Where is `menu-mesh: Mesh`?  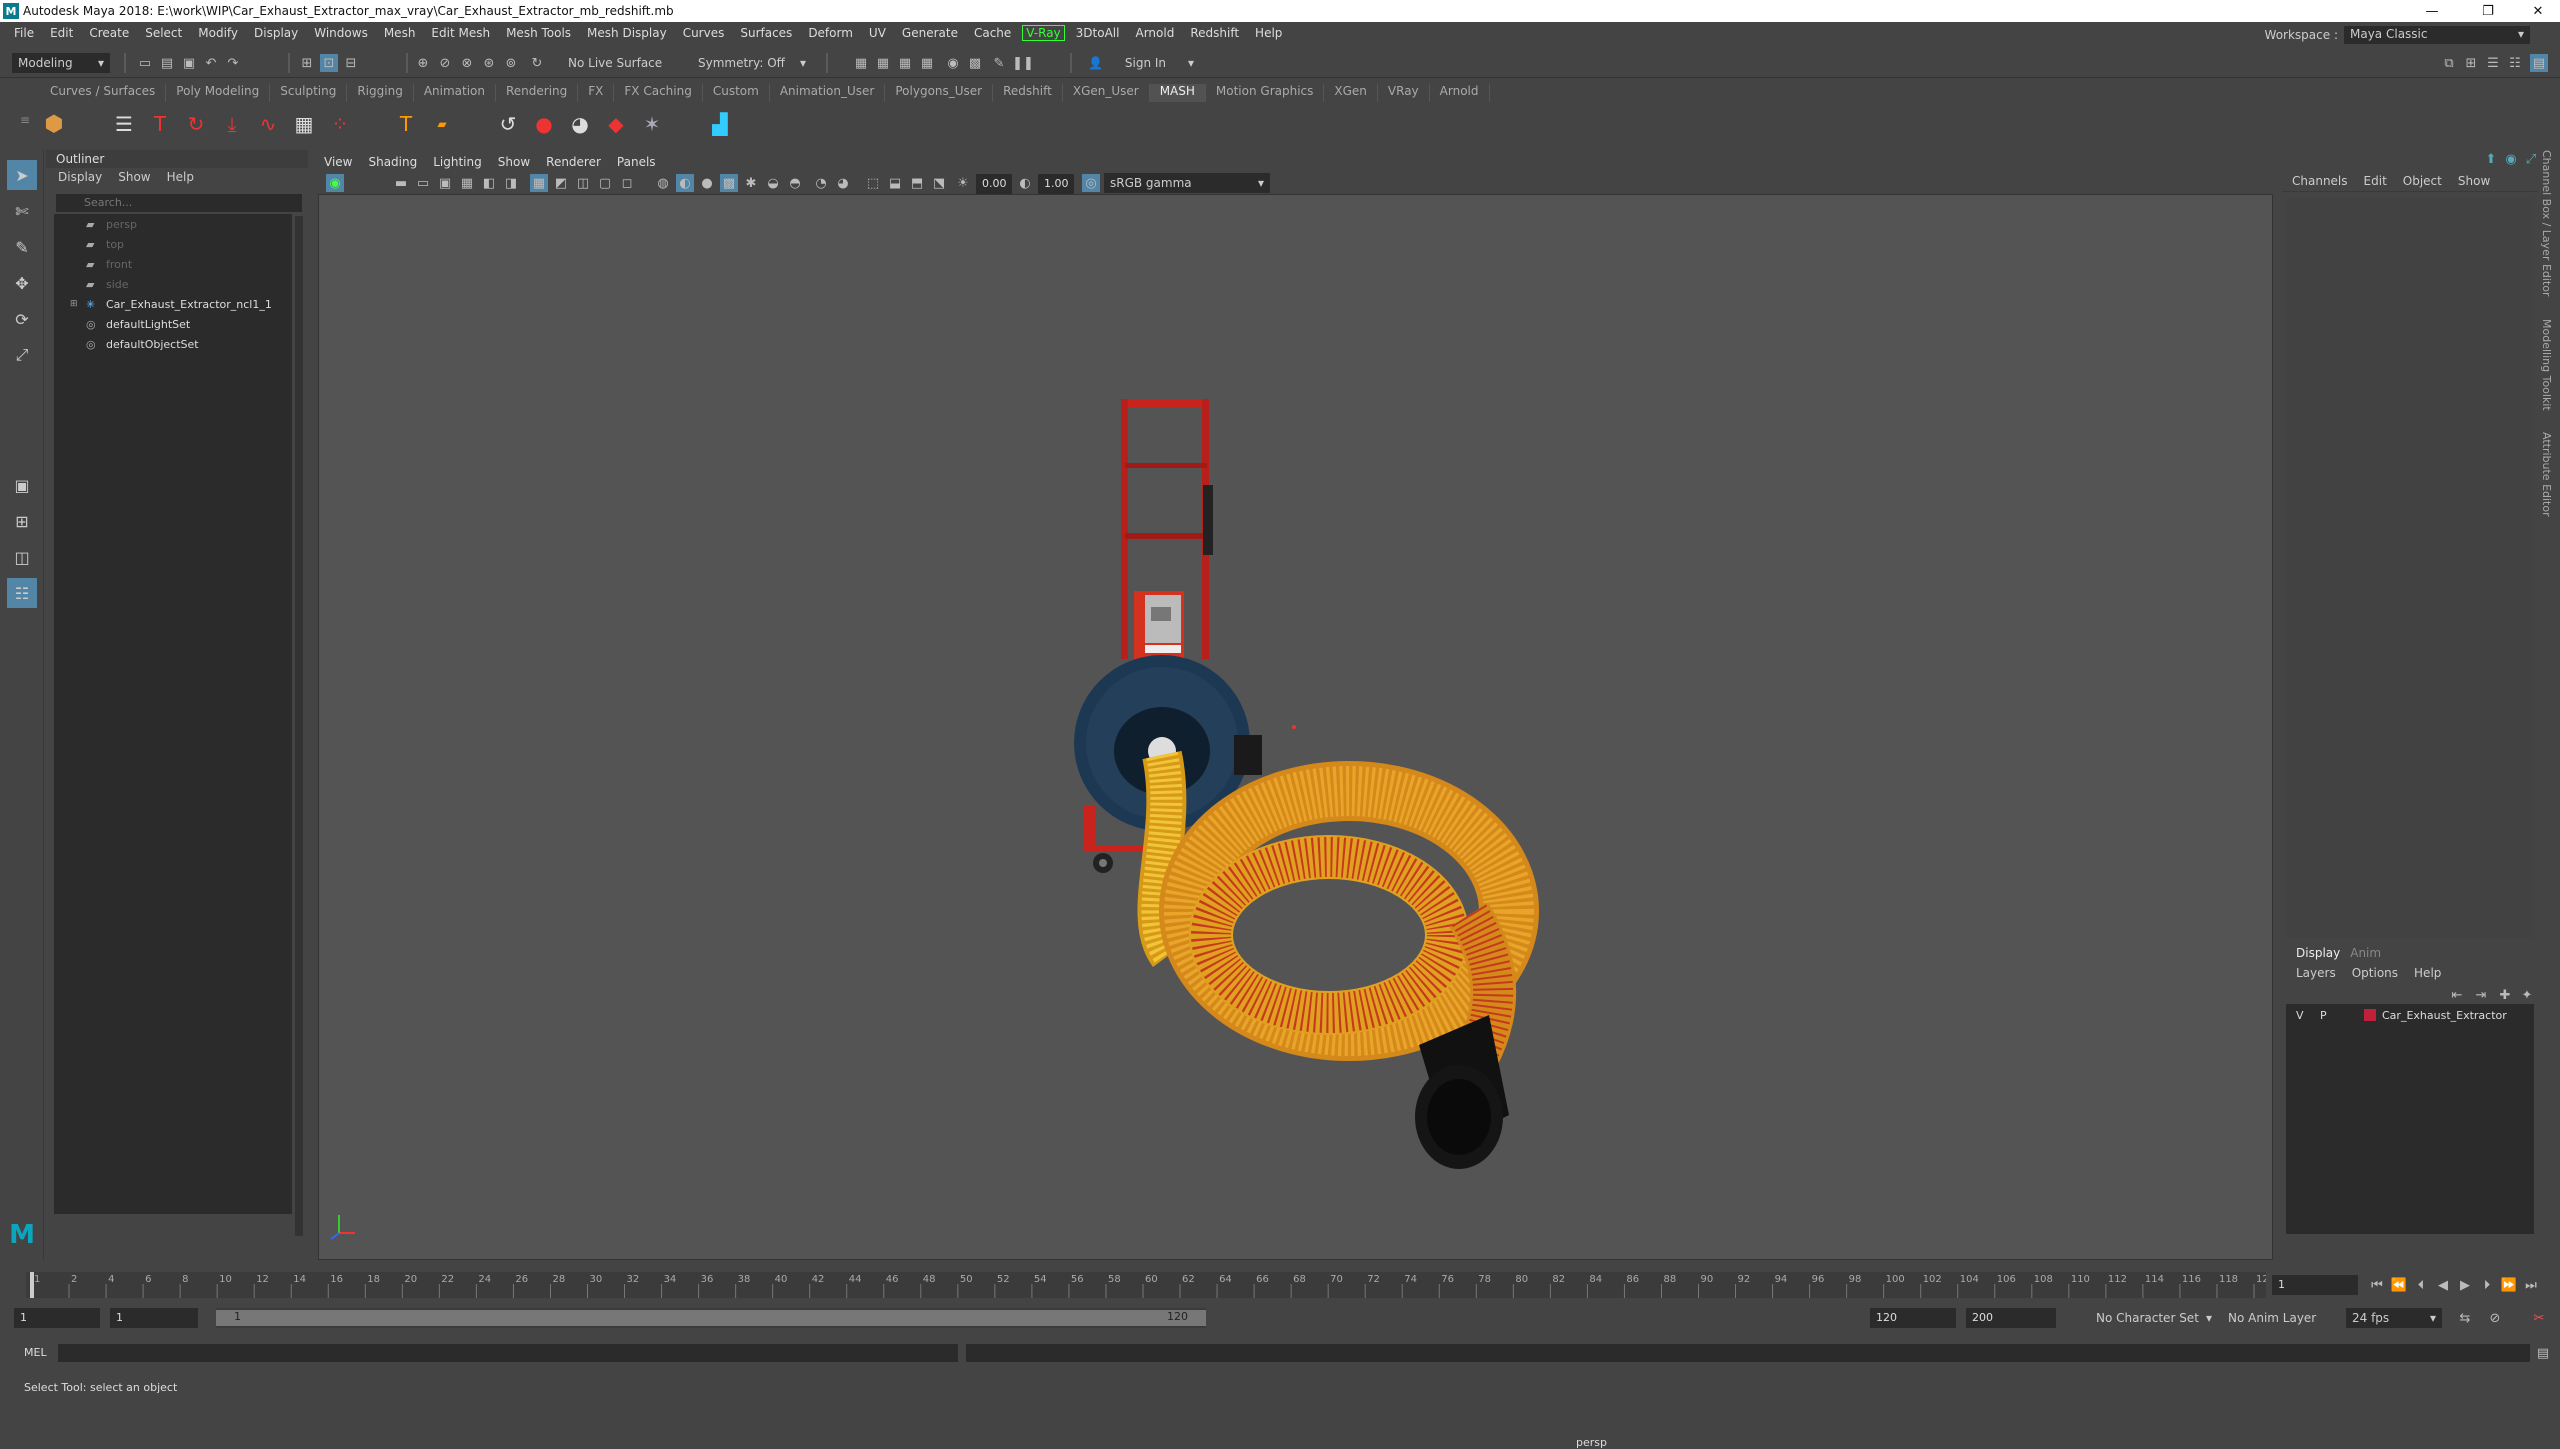
menu-mesh: Mesh is located at coordinates (400, 33).